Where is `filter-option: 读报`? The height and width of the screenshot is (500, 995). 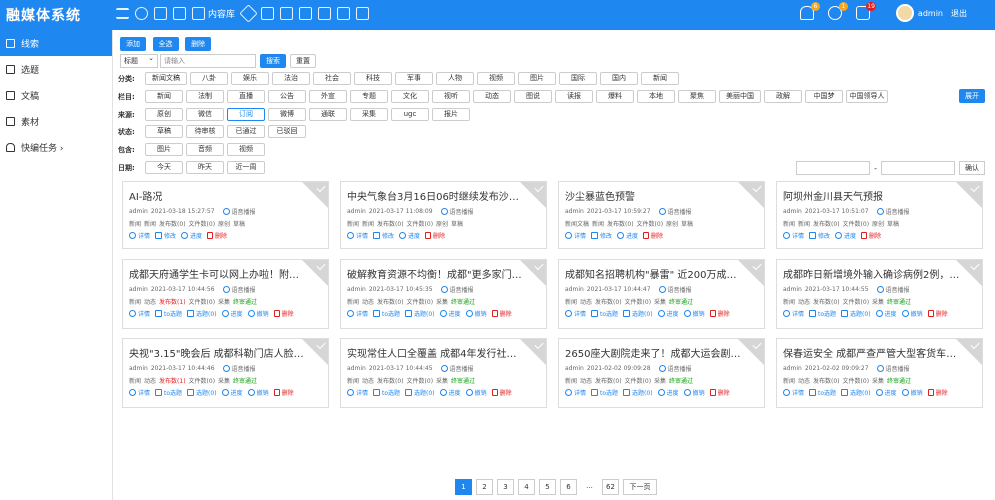
filter-option: 读报 is located at coordinates (574, 96).